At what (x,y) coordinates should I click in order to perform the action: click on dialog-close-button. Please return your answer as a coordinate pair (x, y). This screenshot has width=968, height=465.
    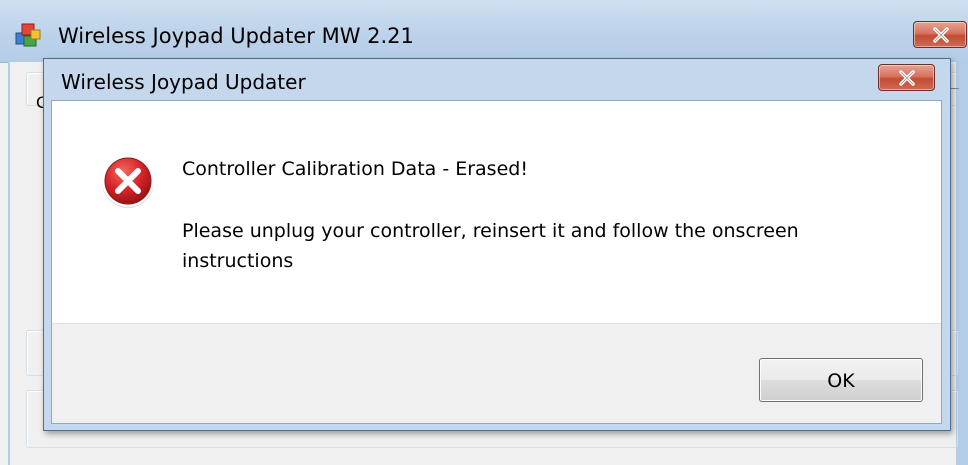
    Looking at the image, I should click on (906, 77).